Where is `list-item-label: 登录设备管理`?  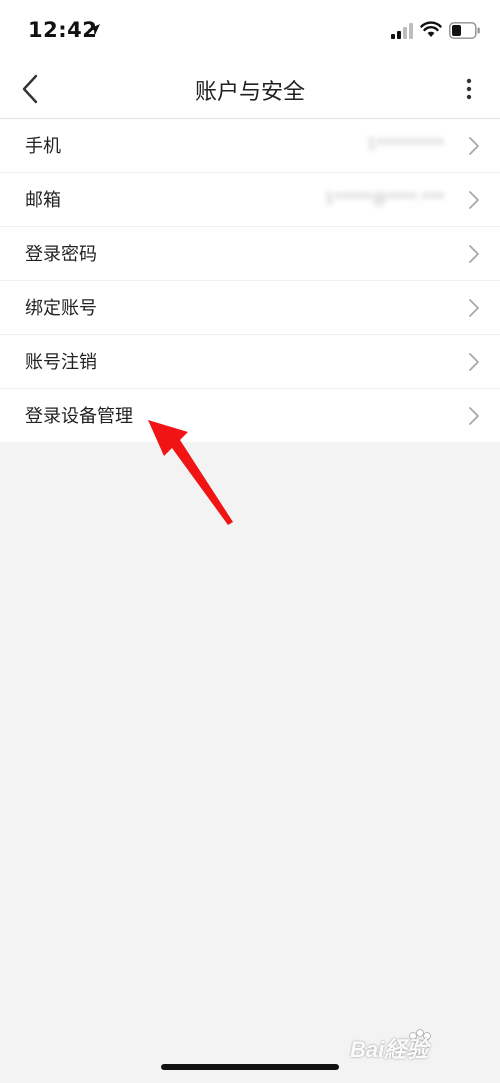 list-item-label: 登录设备管理 is located at coordinates (79, 416).